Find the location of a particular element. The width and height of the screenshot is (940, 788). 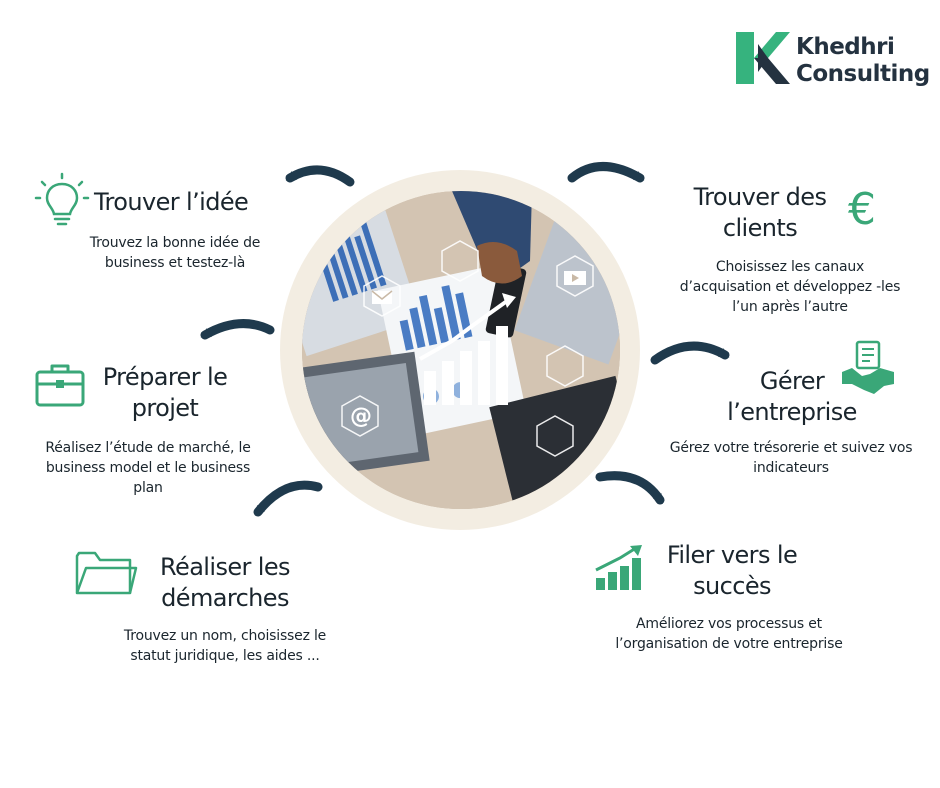

arrow-to-gerer-entreprise is located at coordinates (690, 353).